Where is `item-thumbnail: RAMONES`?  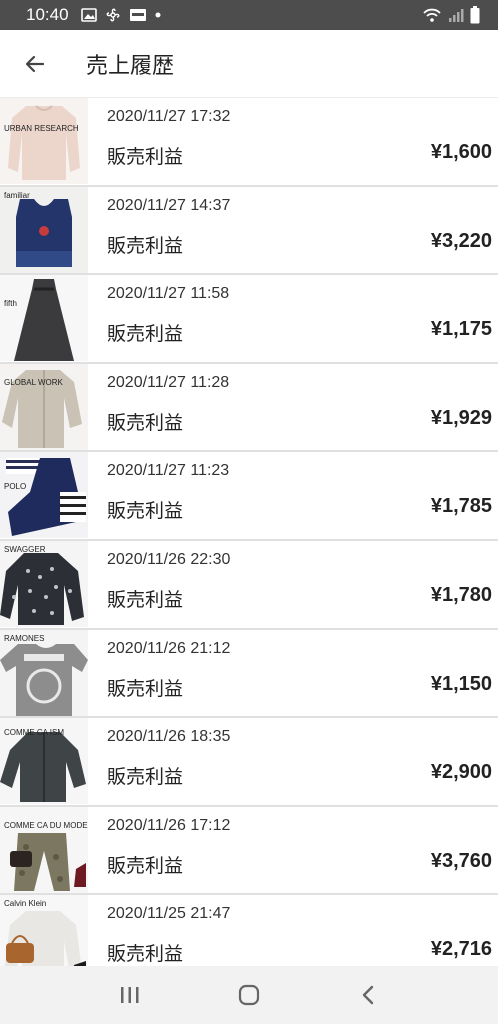
item-thumbnail: RAMONES is located at coordinates (44, 672).